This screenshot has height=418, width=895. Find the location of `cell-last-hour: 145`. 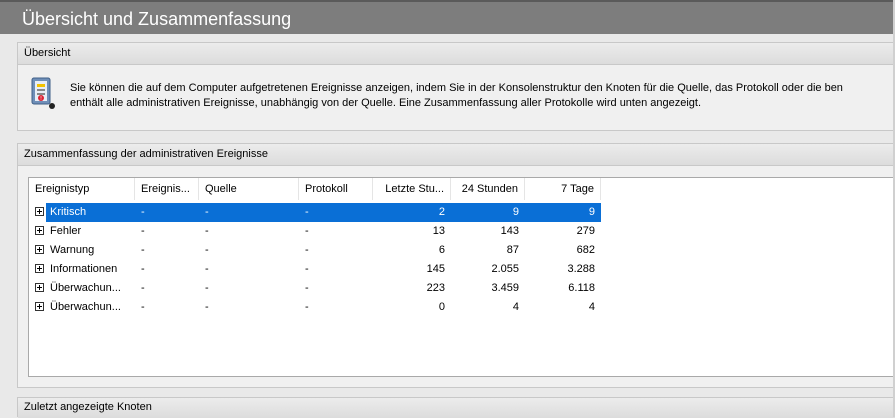

cell-last-hour: 145 is located at coordinates (435, 269).